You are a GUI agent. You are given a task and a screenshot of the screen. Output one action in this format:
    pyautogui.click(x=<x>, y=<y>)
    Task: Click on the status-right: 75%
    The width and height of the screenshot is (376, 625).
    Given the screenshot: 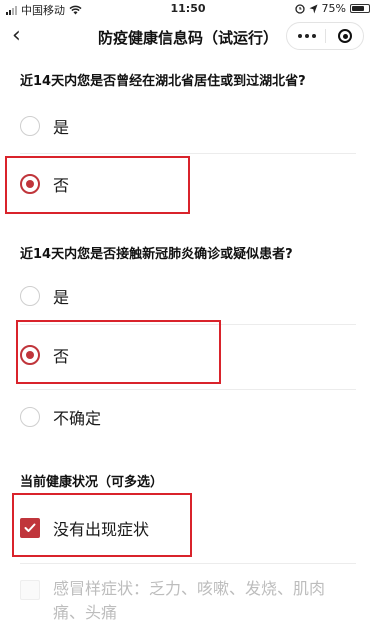 What is the action you would take?
    pyautogui.click(x=332, y=8)
    